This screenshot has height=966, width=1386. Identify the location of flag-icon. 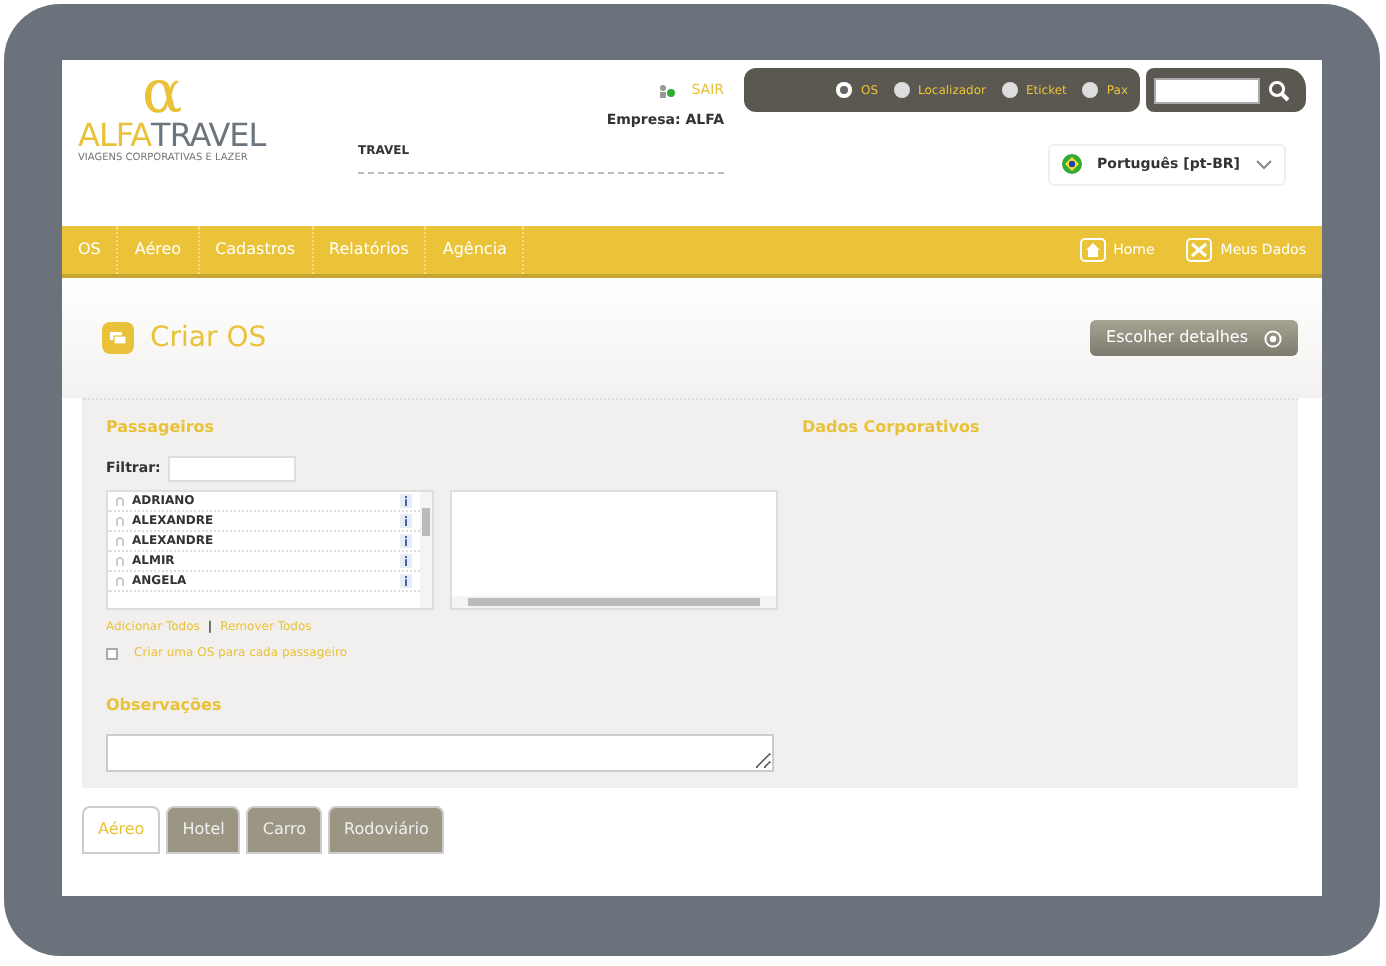
(1071, 164).